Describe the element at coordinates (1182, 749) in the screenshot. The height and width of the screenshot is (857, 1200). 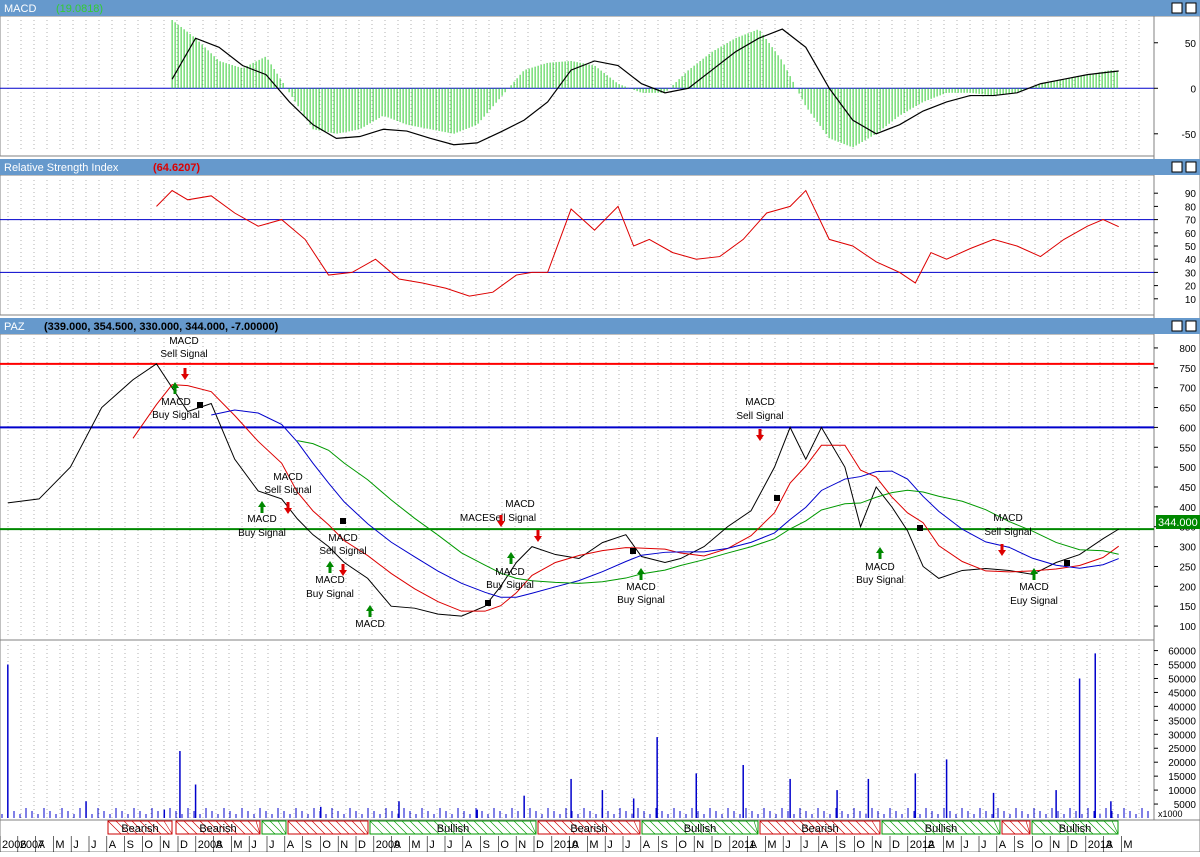
I see `volume-axis-label: 25000` at that location.